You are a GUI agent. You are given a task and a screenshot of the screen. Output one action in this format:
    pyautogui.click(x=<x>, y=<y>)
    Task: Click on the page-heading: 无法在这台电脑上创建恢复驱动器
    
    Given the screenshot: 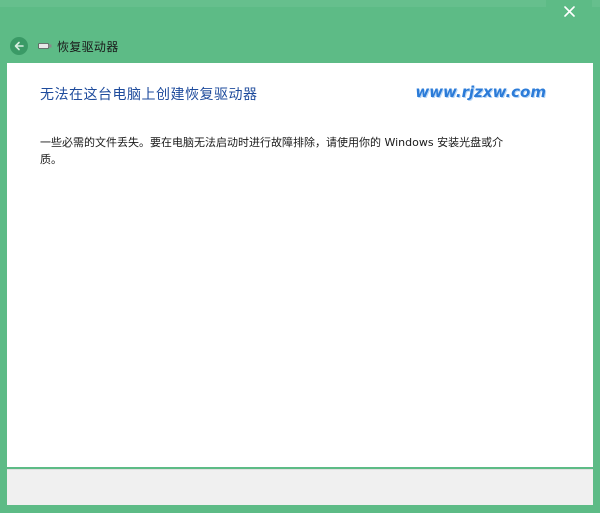 What is the action you would take?
    pyautogui.click(x=149, y=95)
    